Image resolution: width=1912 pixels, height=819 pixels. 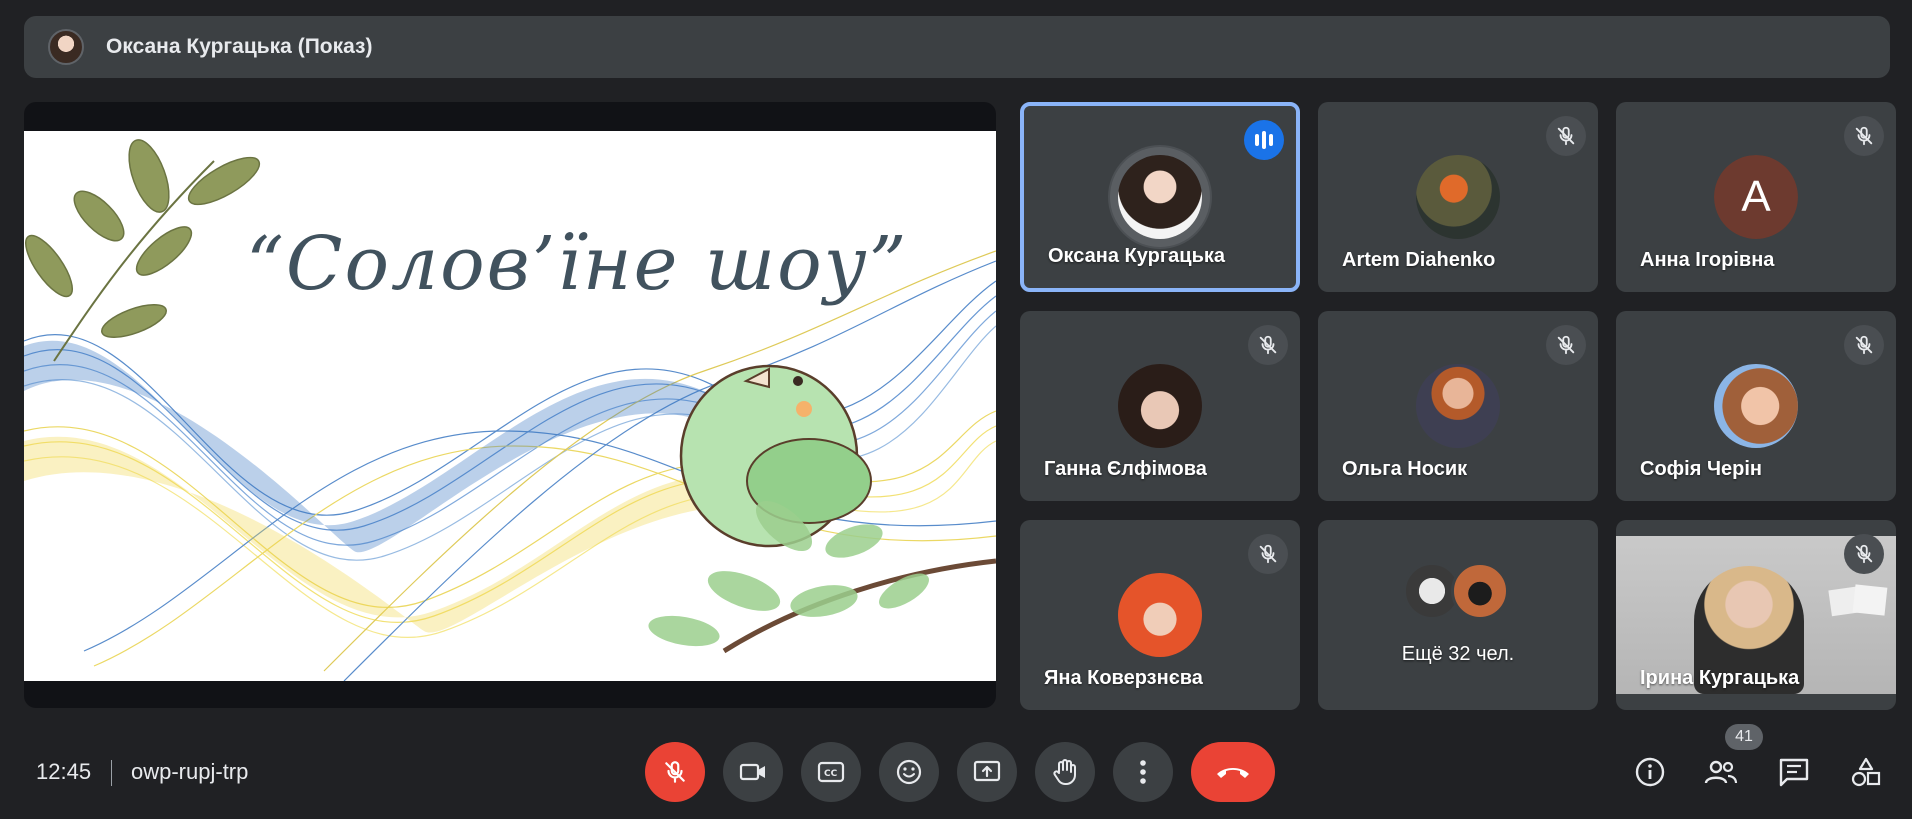 I want to click on slide-title: “Солов’їне шоу”, so click(x=577, y=264).